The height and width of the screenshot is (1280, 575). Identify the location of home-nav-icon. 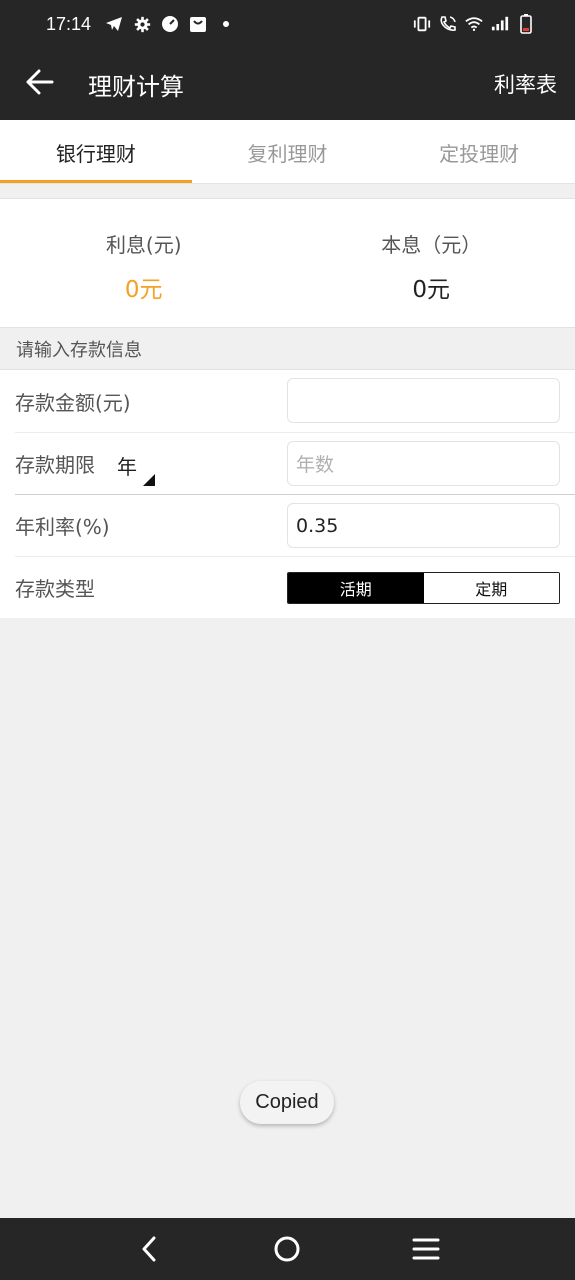
(287, 1249).